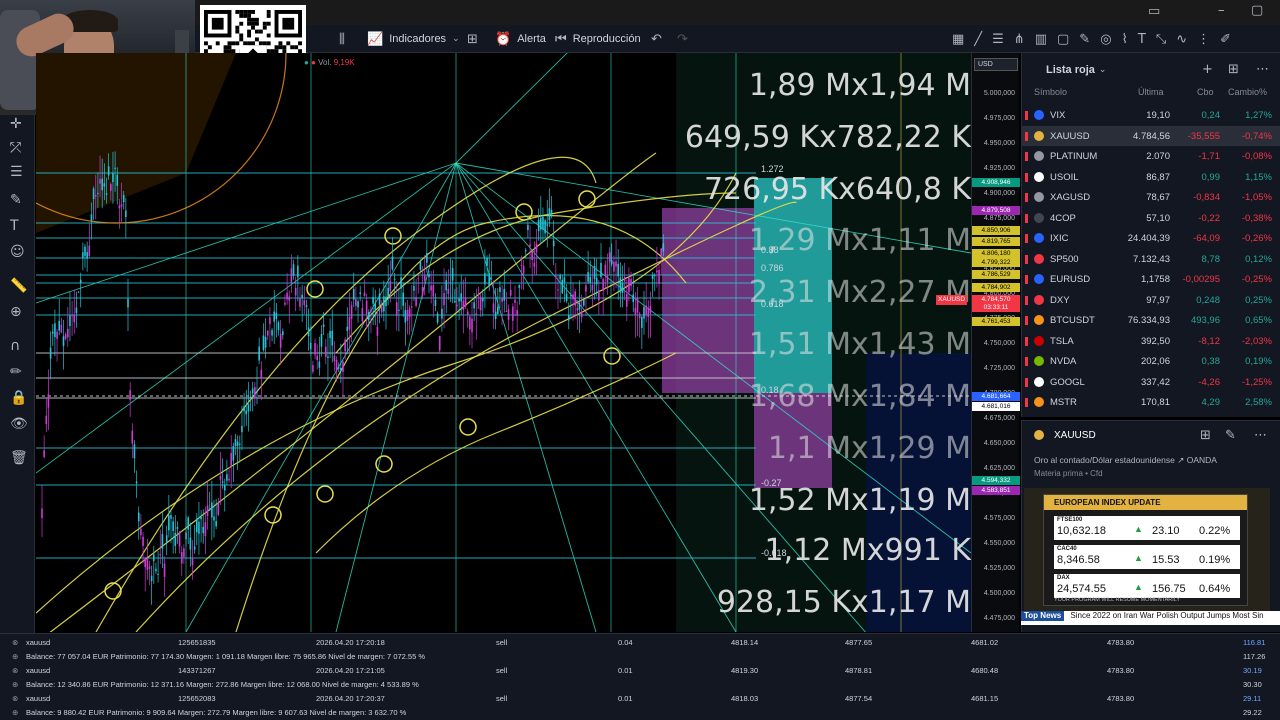  I want to click on indicators-button: 📈 Indicadores ⌄, so click(413, 39).